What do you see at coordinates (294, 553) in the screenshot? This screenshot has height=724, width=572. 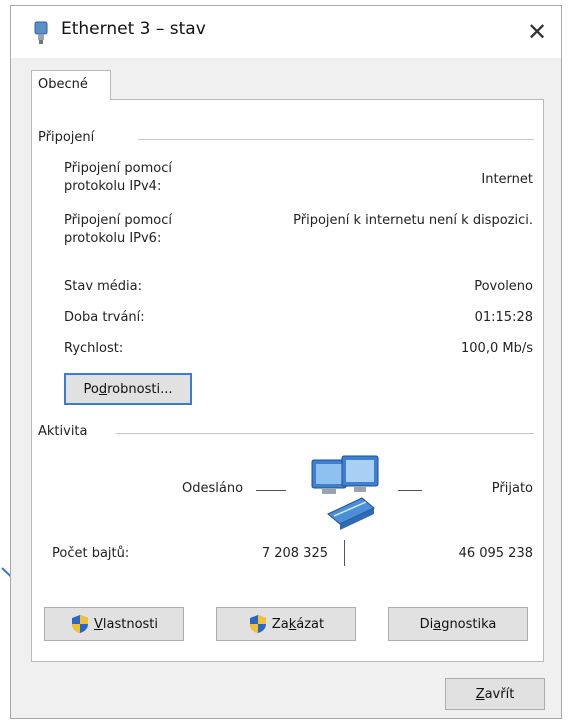 I see `bytes-sent-value: 7 208 325` at bounding box center [294, 553].